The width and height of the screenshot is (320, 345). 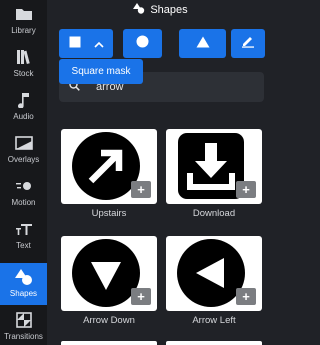 I want to click on shape-card-download: + Download, so click(x=214, y=174).